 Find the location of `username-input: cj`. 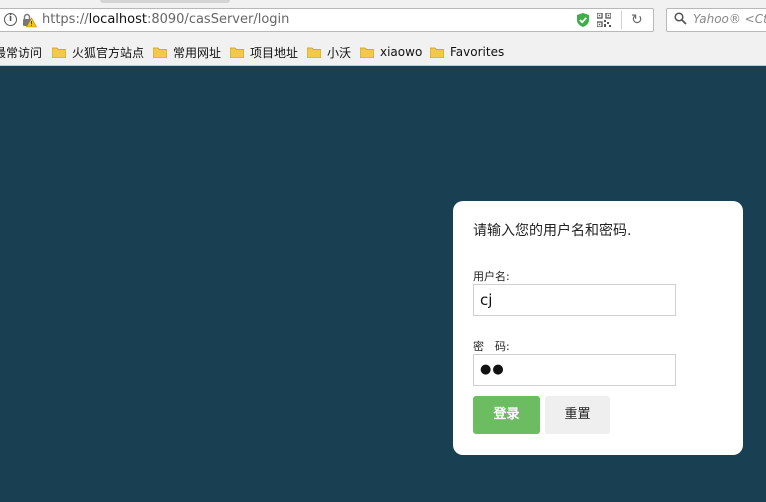

username-input: cj is located at coordinates (574, 300).